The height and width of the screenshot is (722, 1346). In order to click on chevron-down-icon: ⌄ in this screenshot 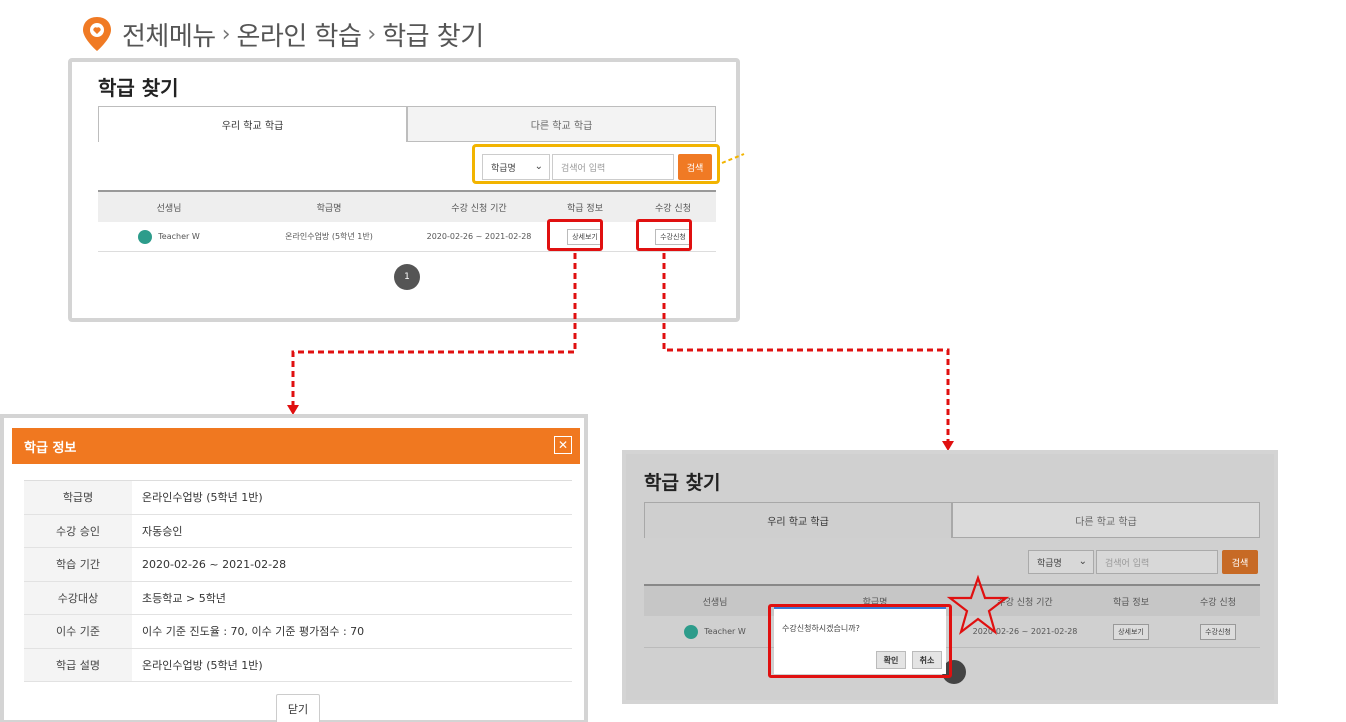, I will do `click(1082, 561)`.